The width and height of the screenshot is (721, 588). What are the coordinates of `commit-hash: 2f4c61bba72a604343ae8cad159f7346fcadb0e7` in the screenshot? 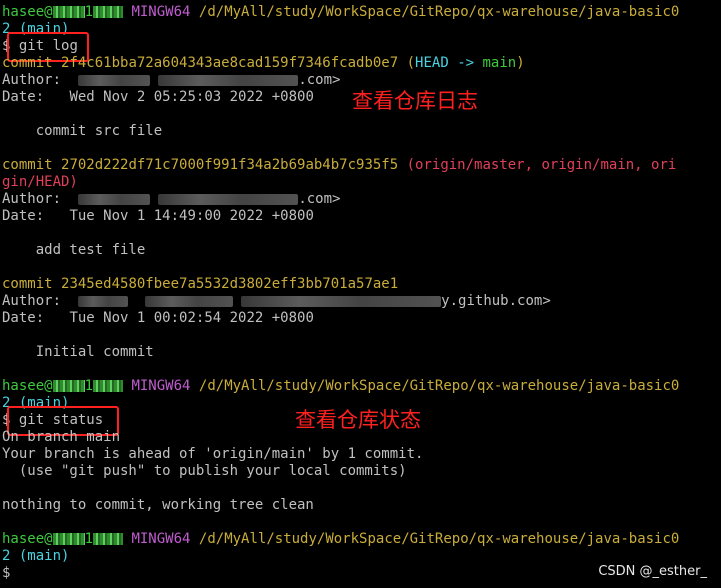 It's located at (229, 63).